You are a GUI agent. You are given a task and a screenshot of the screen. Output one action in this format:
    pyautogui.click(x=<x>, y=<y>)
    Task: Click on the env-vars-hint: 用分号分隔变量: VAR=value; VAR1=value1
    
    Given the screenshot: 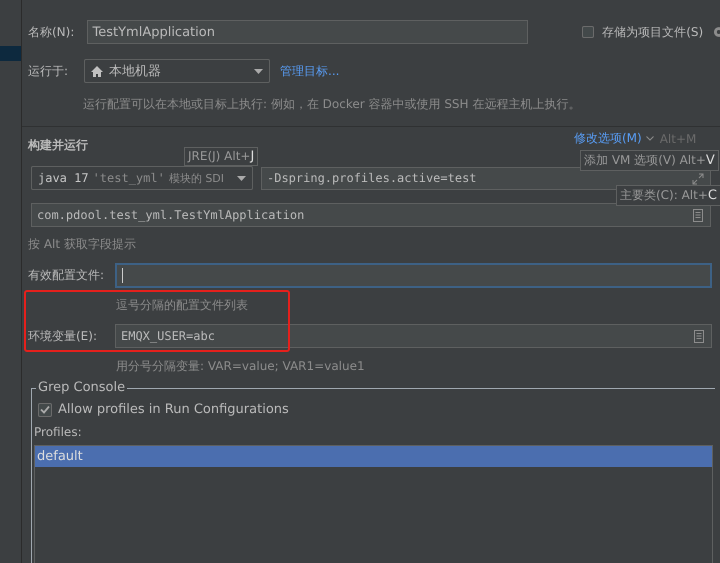 What is the action you would take?
    pyautogui.click(x=241, y=366)
    